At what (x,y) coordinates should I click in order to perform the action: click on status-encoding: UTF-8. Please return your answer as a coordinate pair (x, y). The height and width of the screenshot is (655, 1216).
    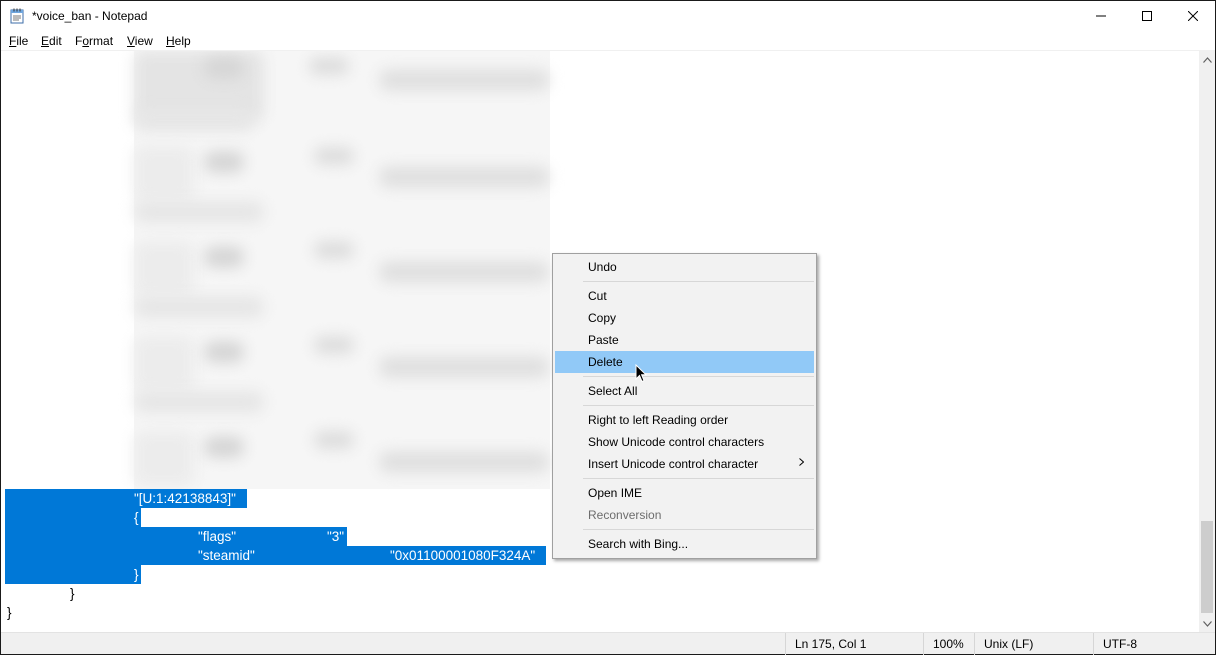
    Looking at the image, I should click on (1154, 644).